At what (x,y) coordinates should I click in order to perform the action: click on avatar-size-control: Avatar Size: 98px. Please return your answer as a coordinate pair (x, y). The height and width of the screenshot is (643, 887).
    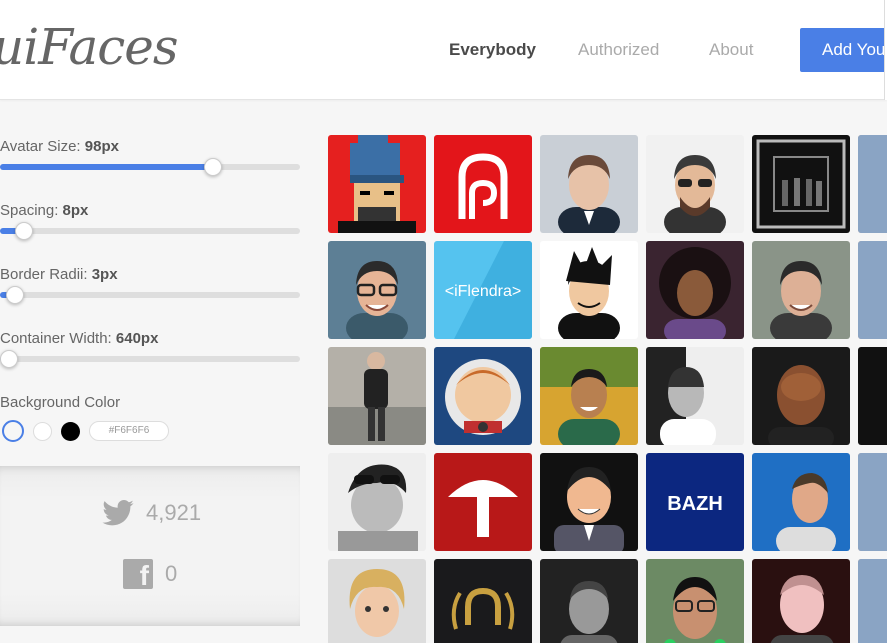
    Looking at the image, I should click on (150, 157).